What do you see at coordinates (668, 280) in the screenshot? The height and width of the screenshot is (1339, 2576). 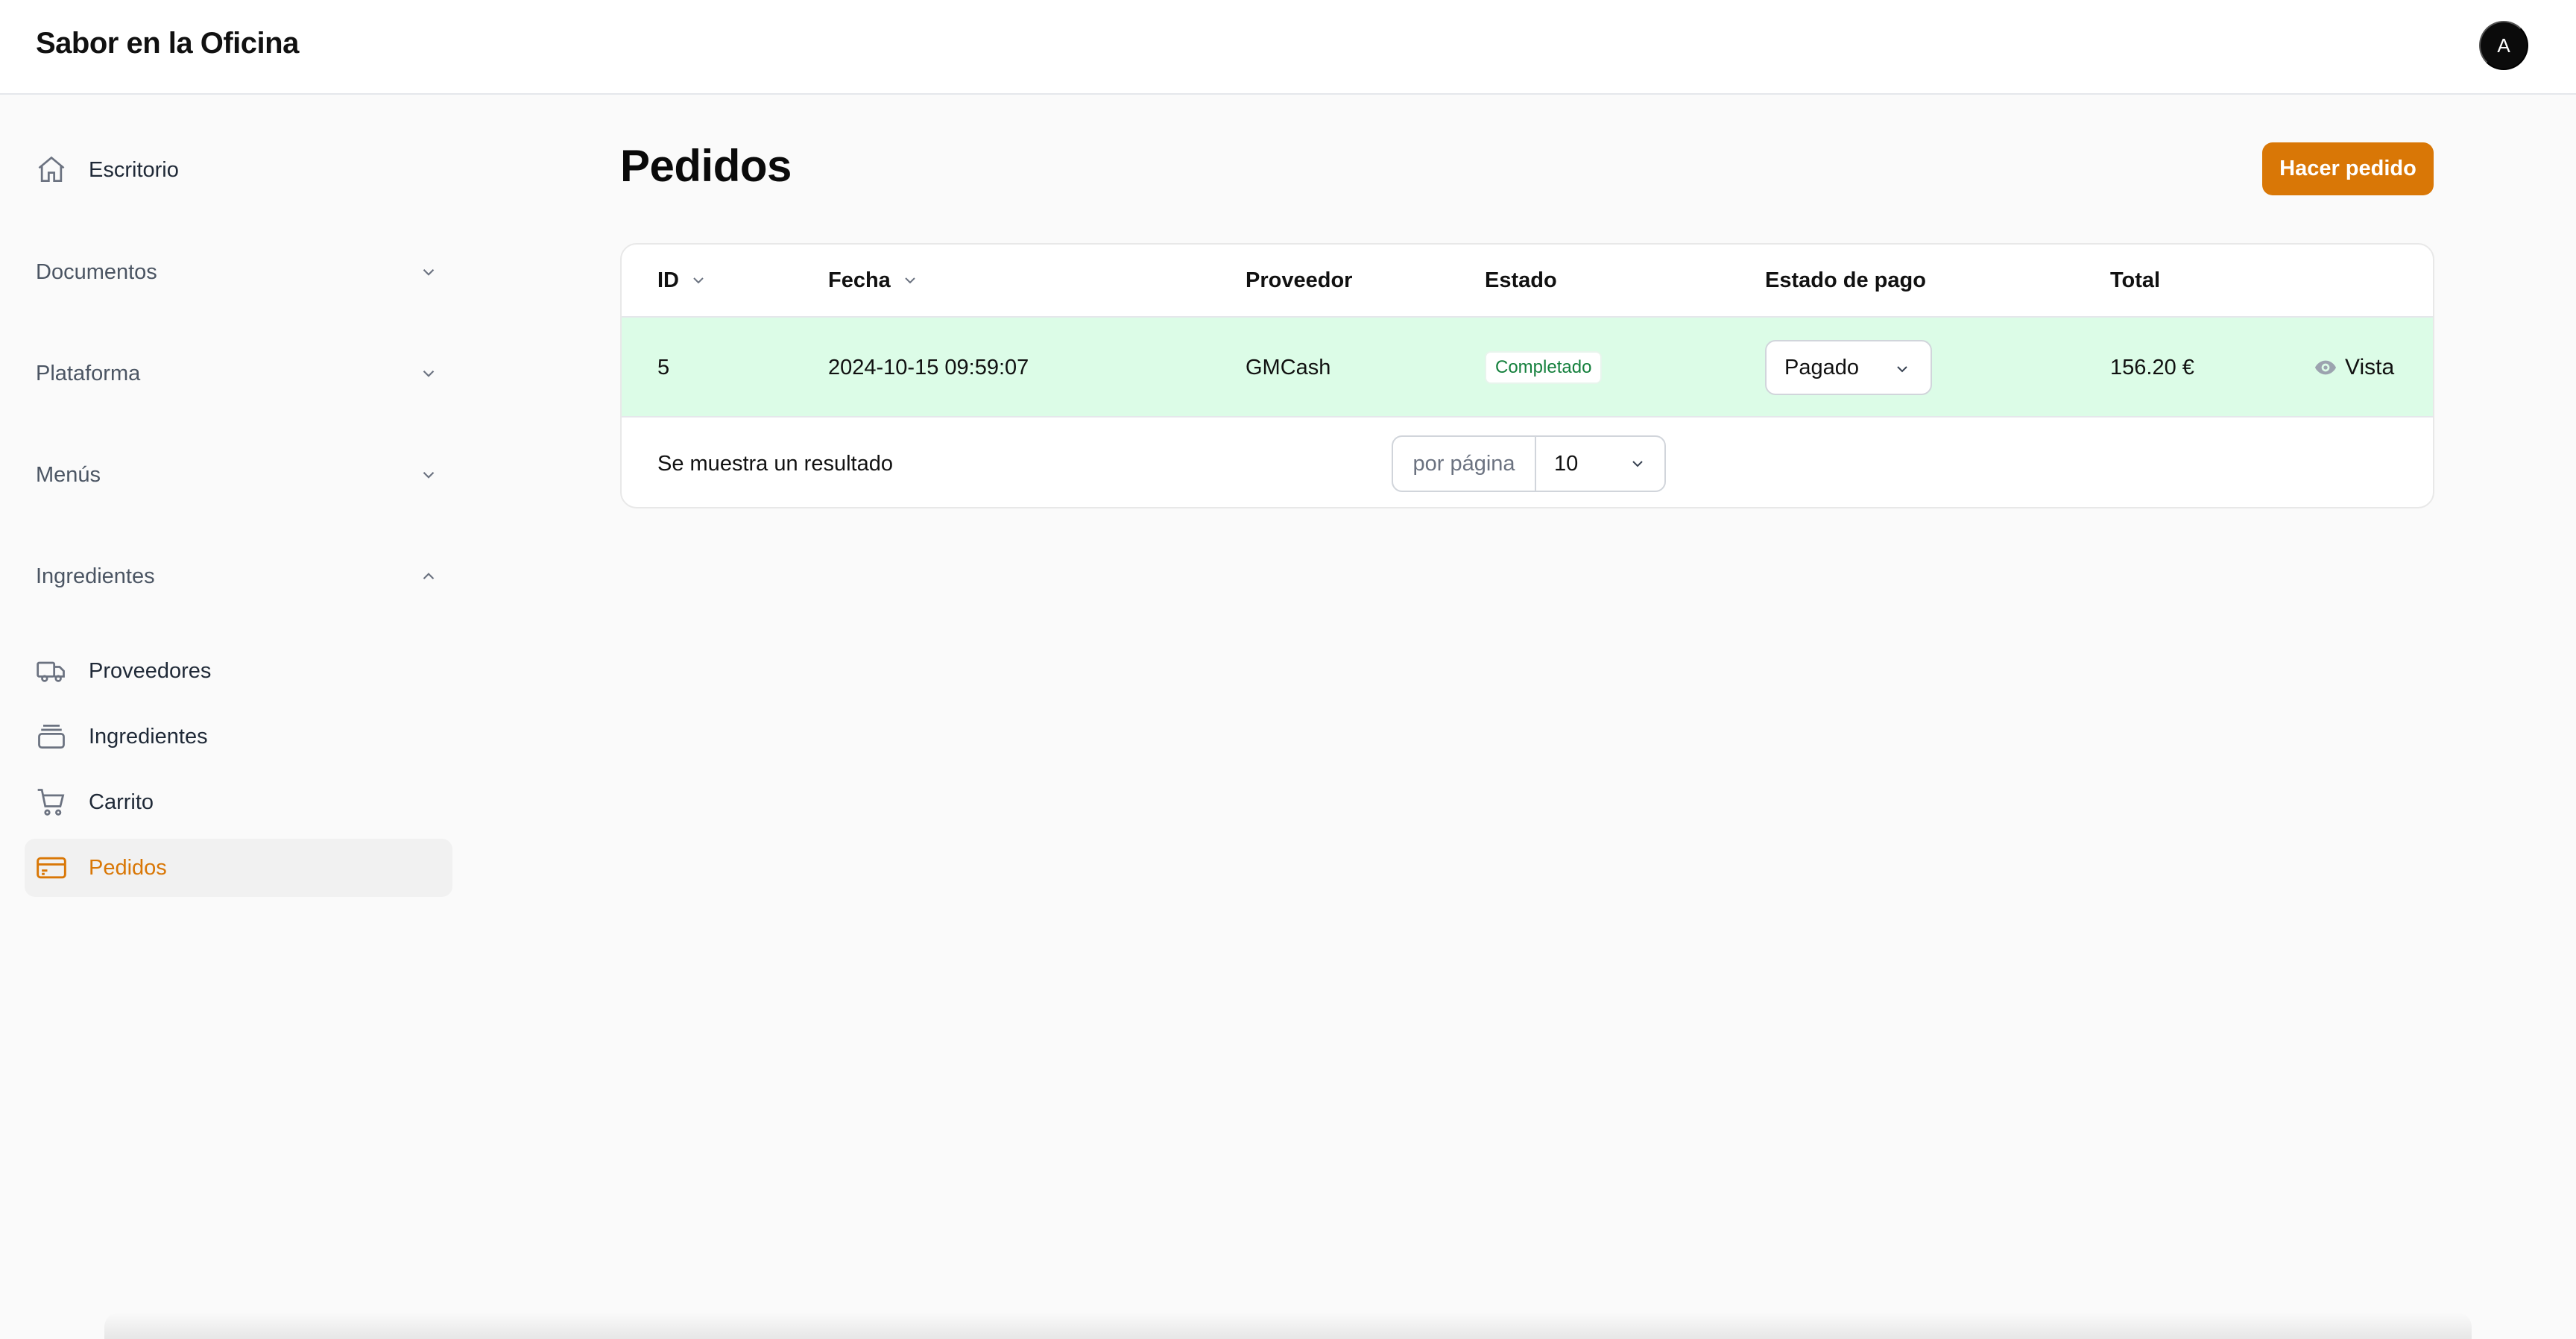 I see `column-header-label: ID` at bounding box center [668, 280].